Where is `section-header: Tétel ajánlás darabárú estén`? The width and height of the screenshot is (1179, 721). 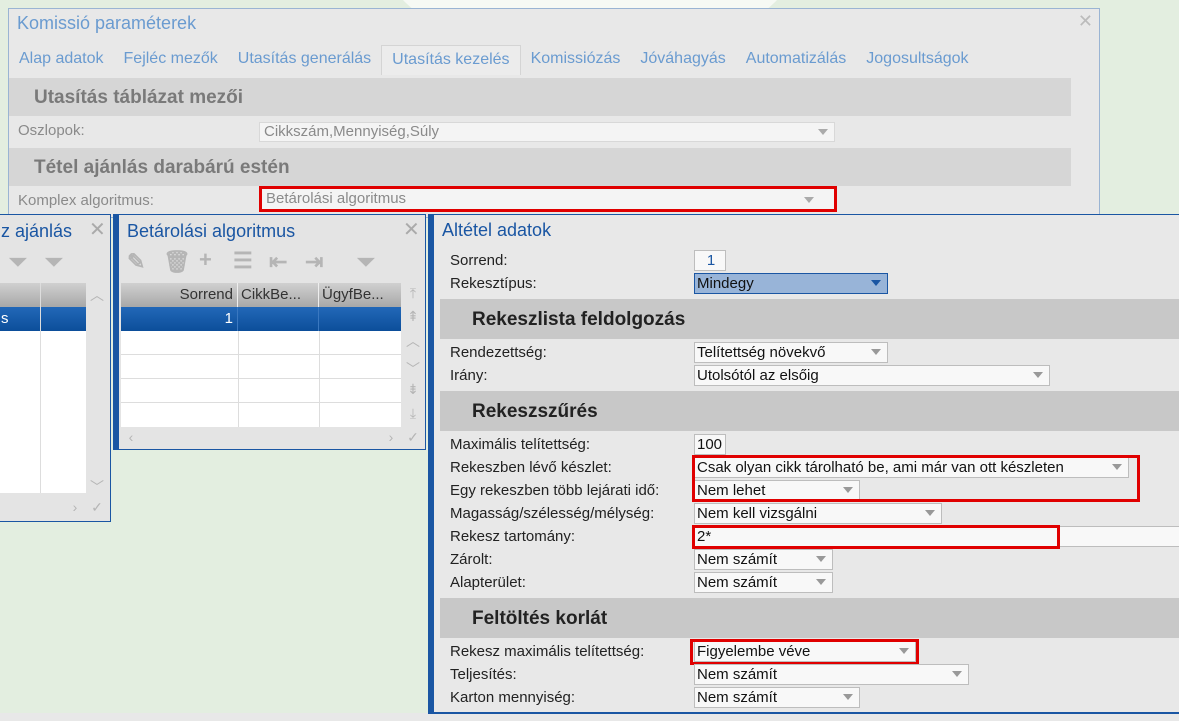 section-header: Tétel ajánlás darabárú estén is located at coordinates (540, 167).